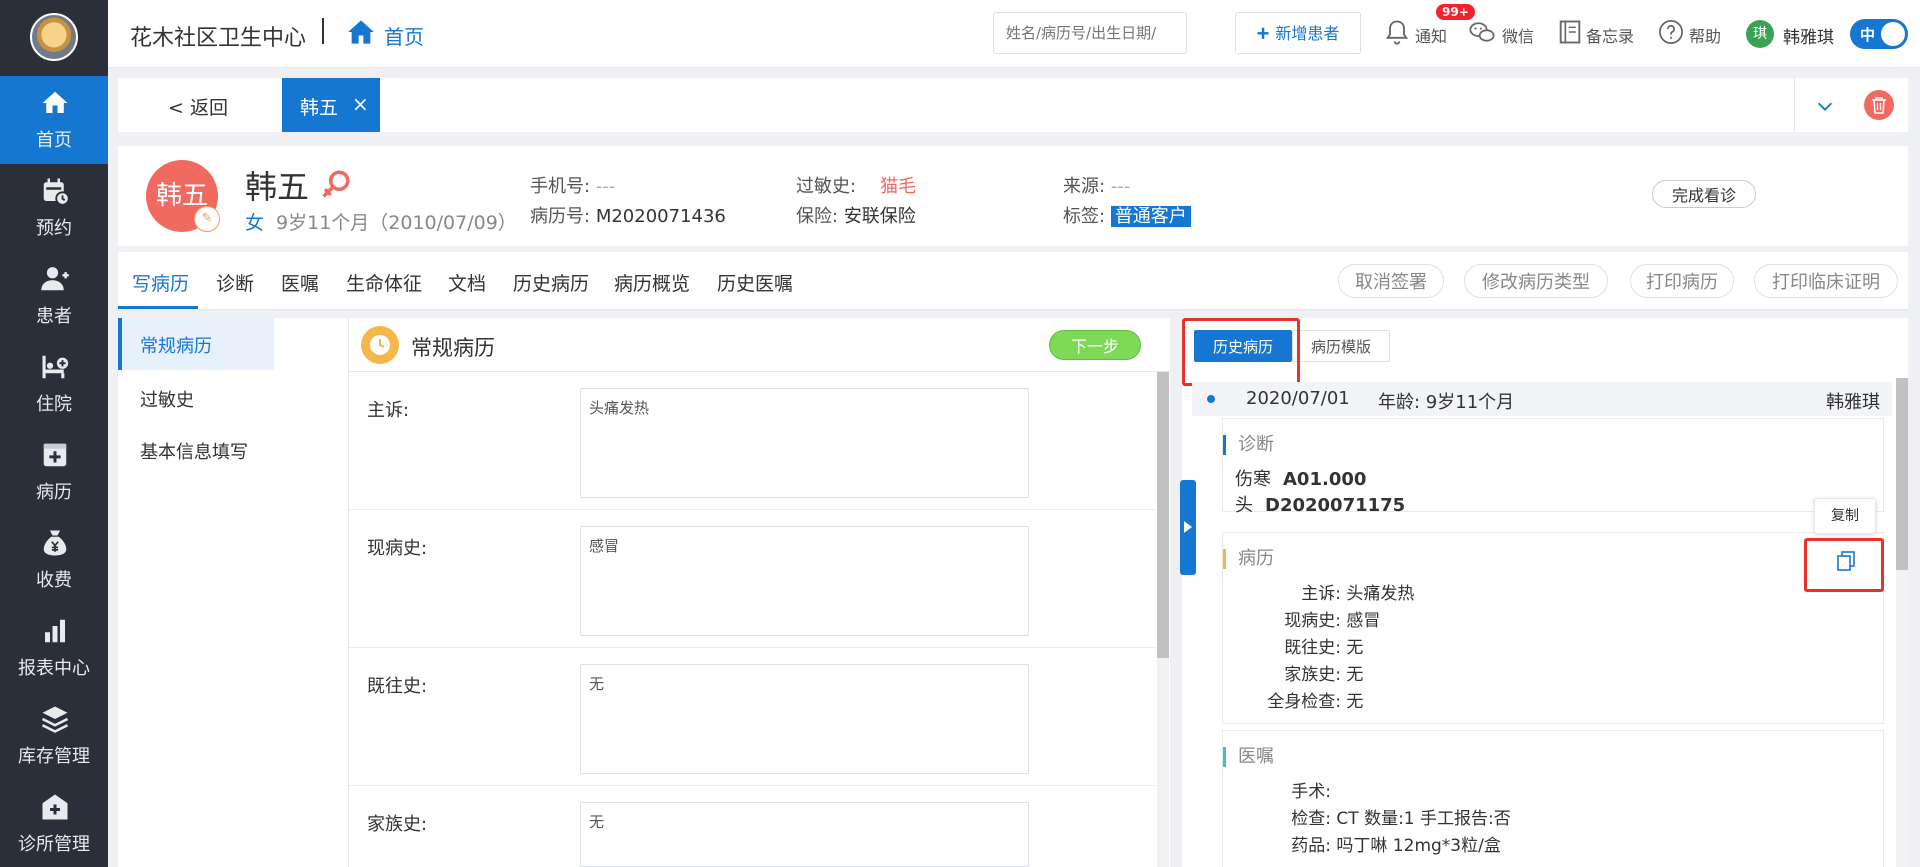  I want to click on patient-gender: 女, so click(255, 223).